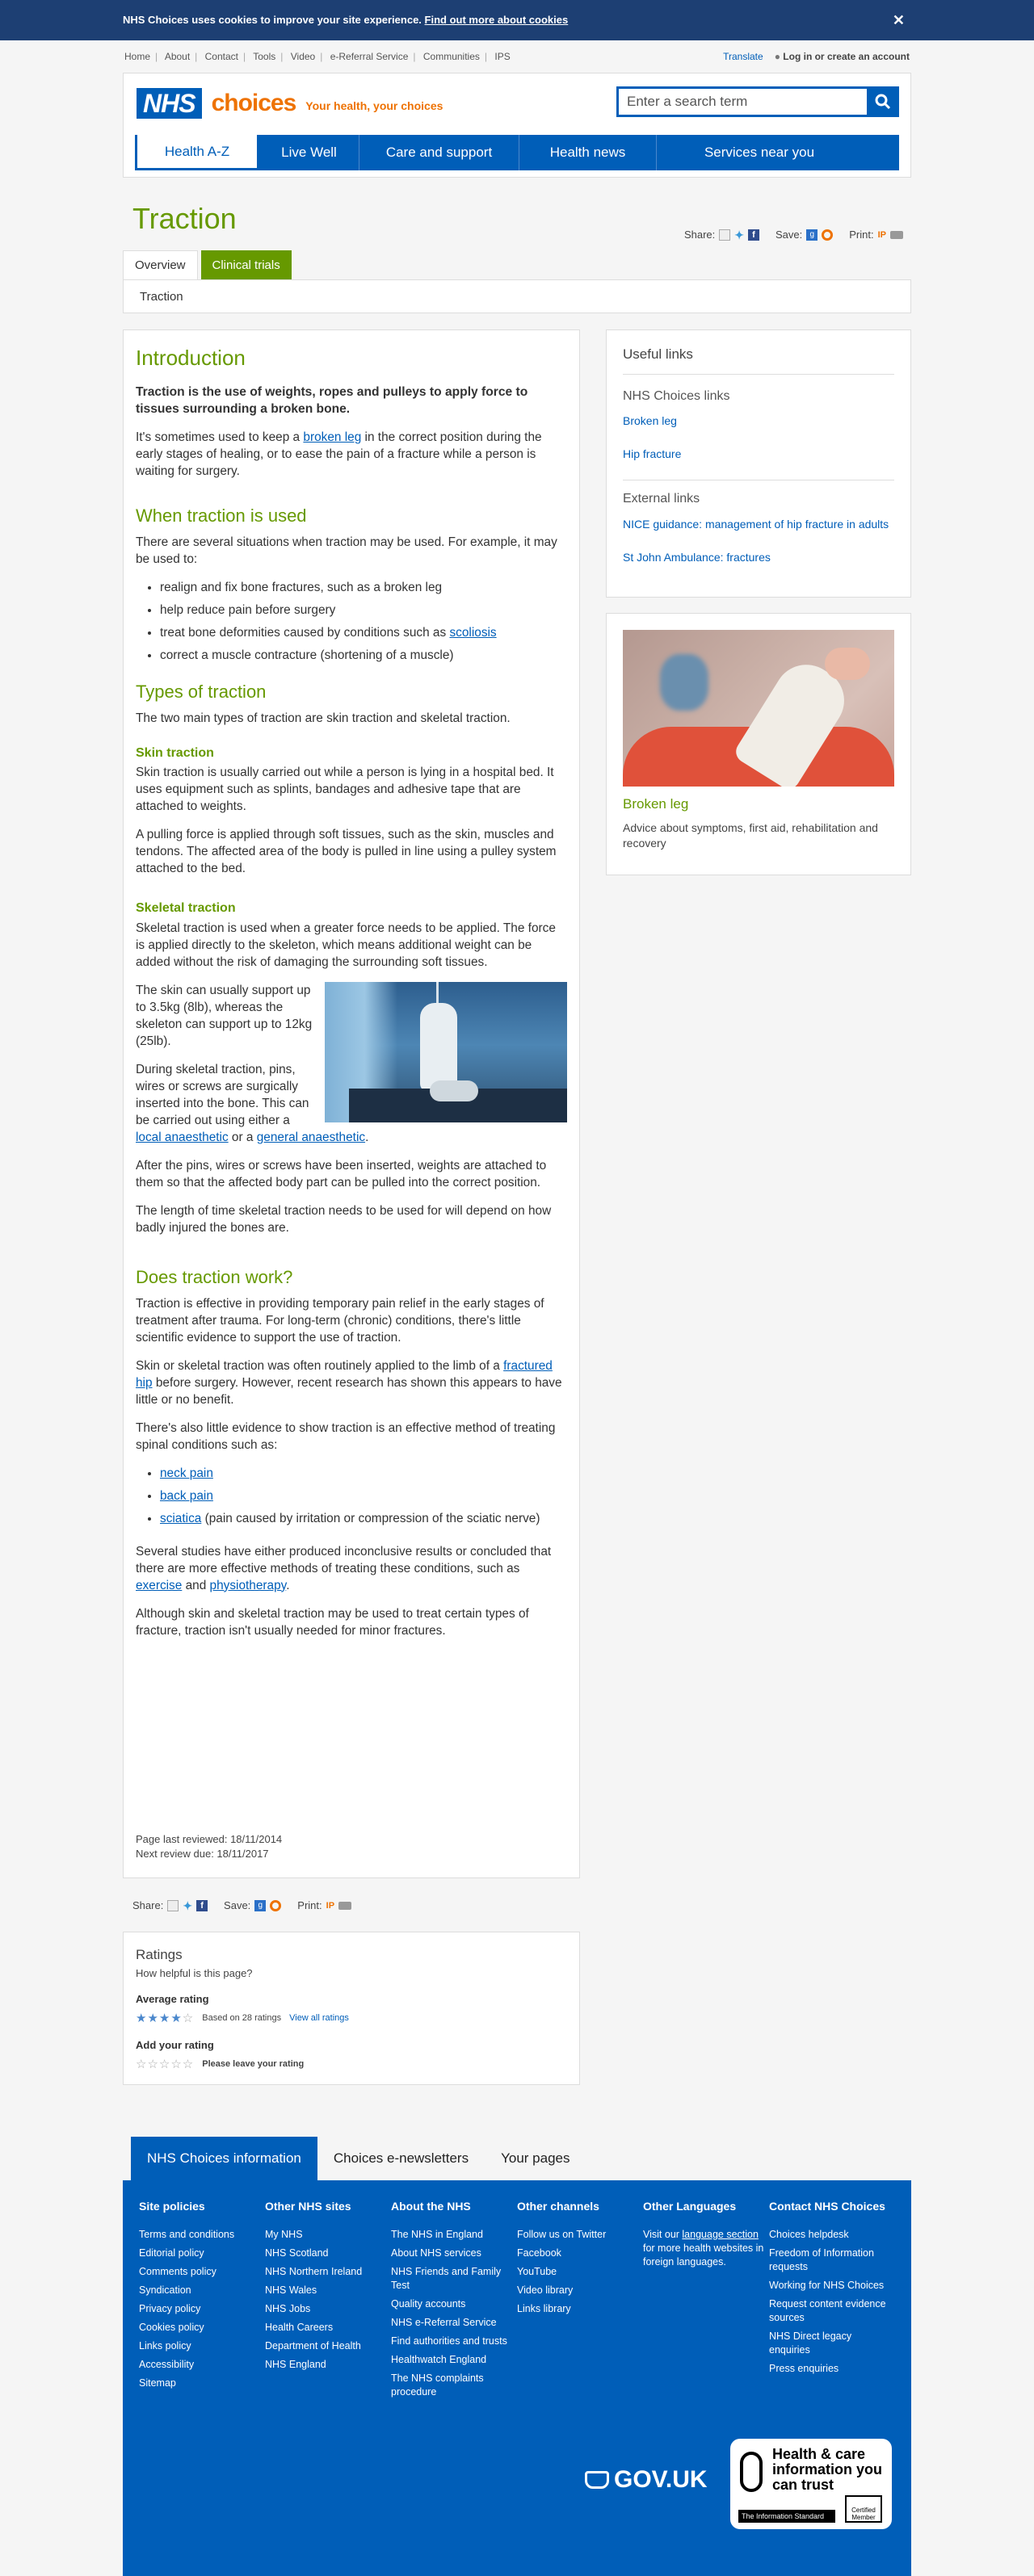 The height and width of the screenshot is (2576, 1034). Describe the element at coordinates (187, 2234) in the screenshot. I see `footer-link: Terms and conditions` at that location.